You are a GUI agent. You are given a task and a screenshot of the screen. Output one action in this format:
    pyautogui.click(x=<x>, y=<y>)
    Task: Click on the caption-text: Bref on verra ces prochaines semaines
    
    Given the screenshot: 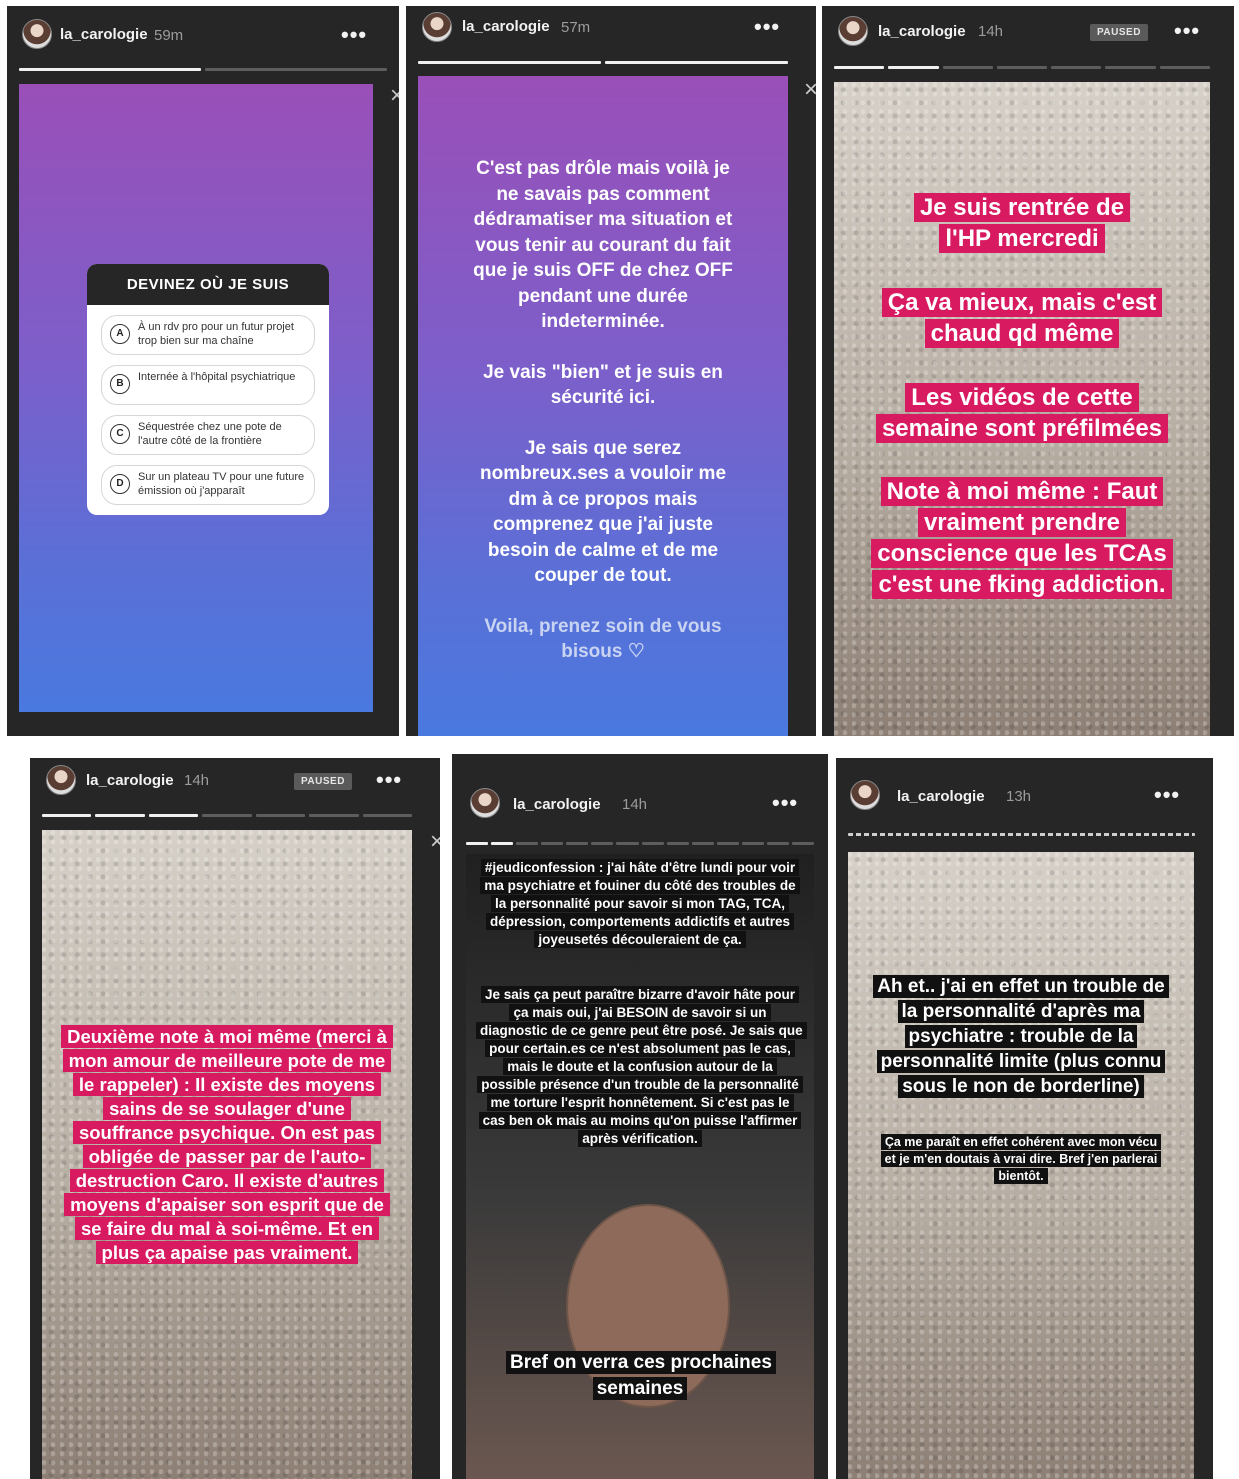 What is the action you would take?
    pyautogui.click(x=641, y=1375)
    